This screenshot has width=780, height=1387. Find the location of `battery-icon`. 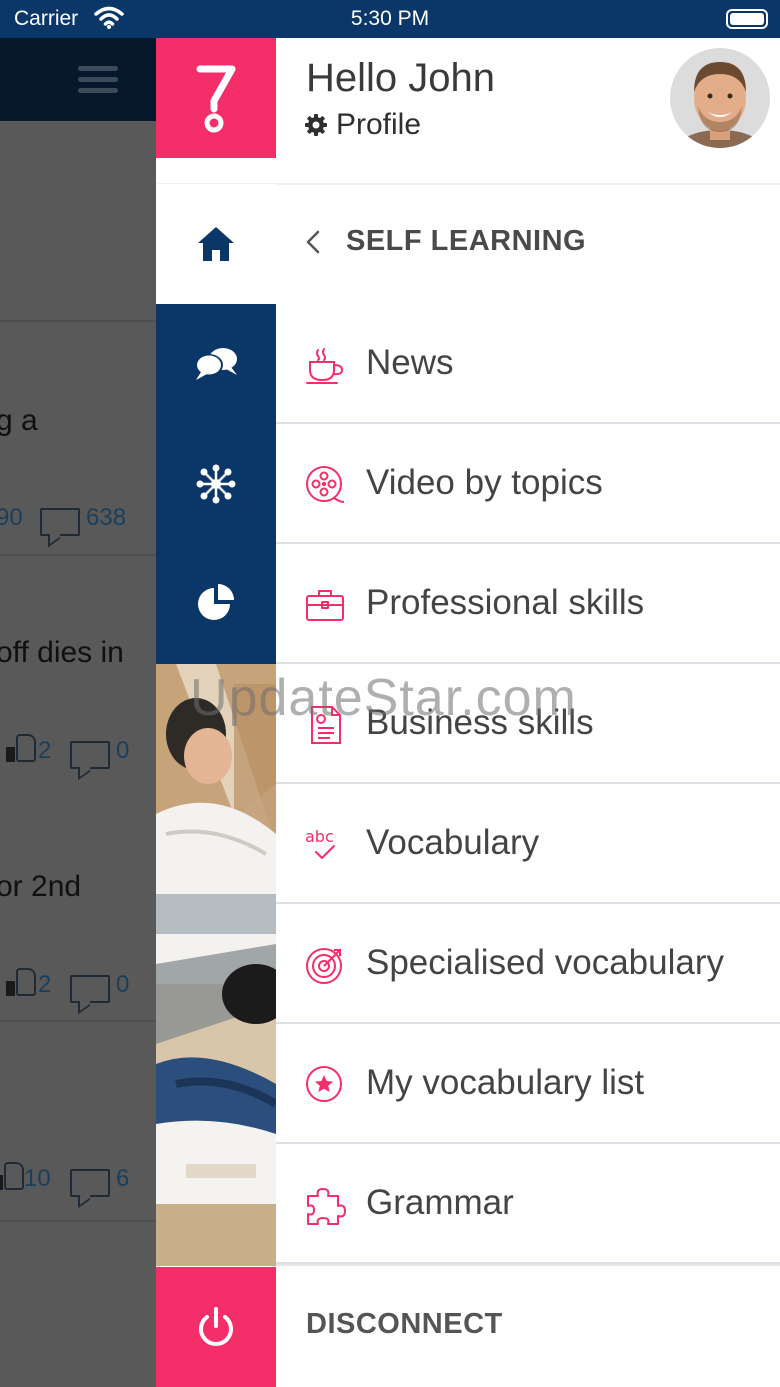

battery-icon is located at coordinates (747, 19).